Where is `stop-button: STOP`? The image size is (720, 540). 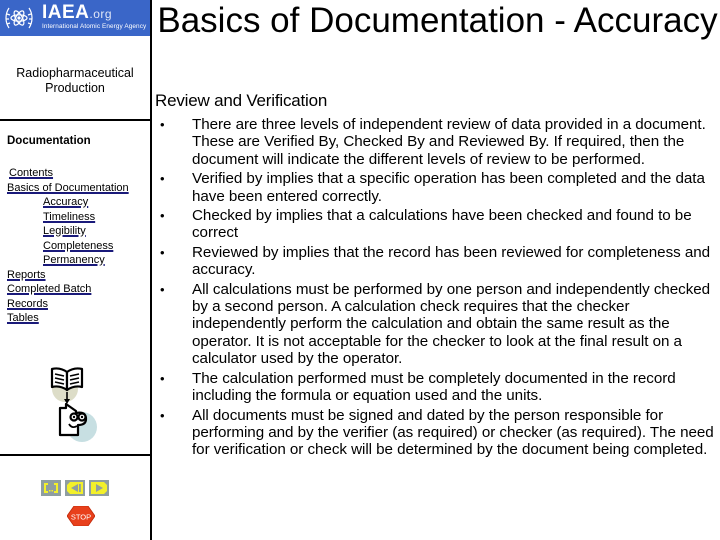
stop-button: STOP is located at coordinates (81, 516).